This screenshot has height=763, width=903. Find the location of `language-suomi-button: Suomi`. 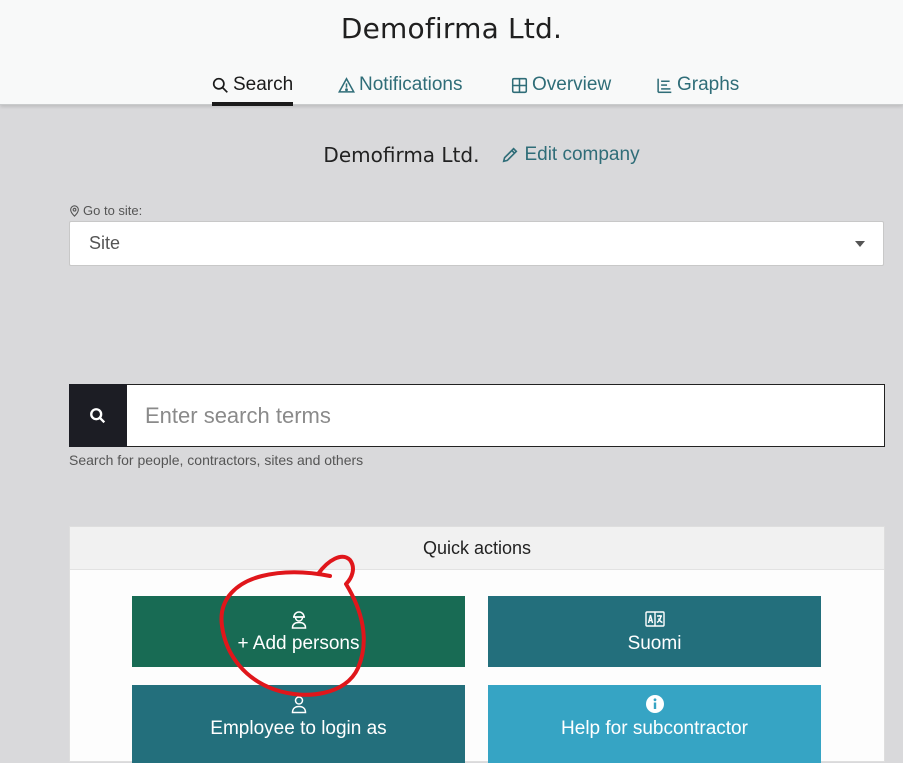

language-suomi-button: Suomi is located at coordinates (654, 631).